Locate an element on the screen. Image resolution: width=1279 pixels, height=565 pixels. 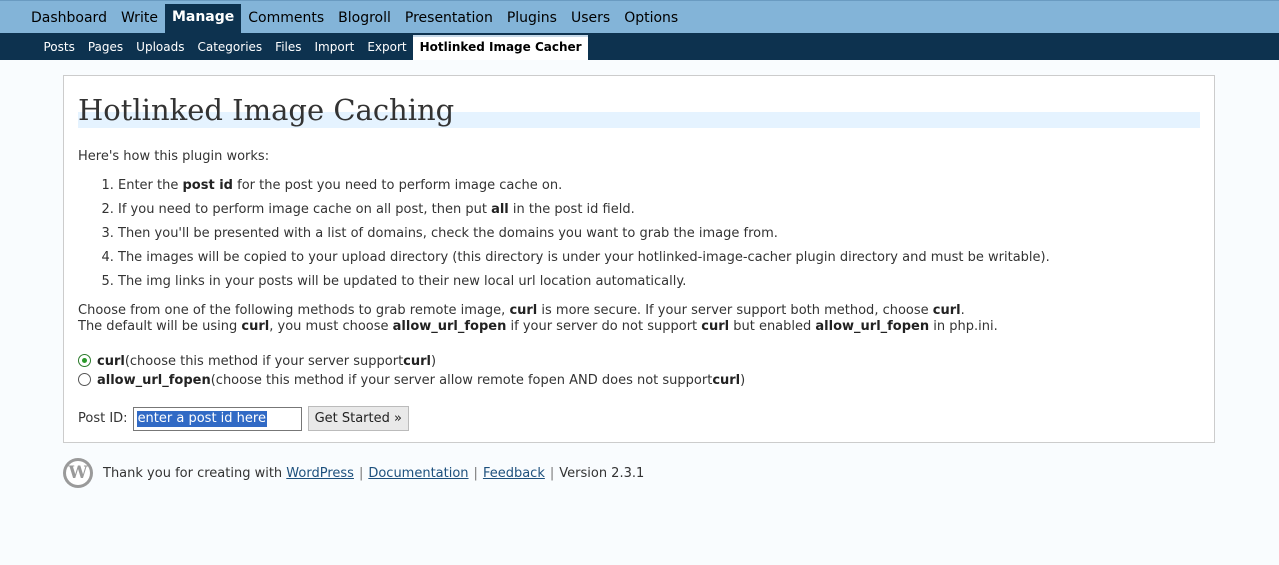
wordpress-link: WordPress is located at coordinates (320, 473).